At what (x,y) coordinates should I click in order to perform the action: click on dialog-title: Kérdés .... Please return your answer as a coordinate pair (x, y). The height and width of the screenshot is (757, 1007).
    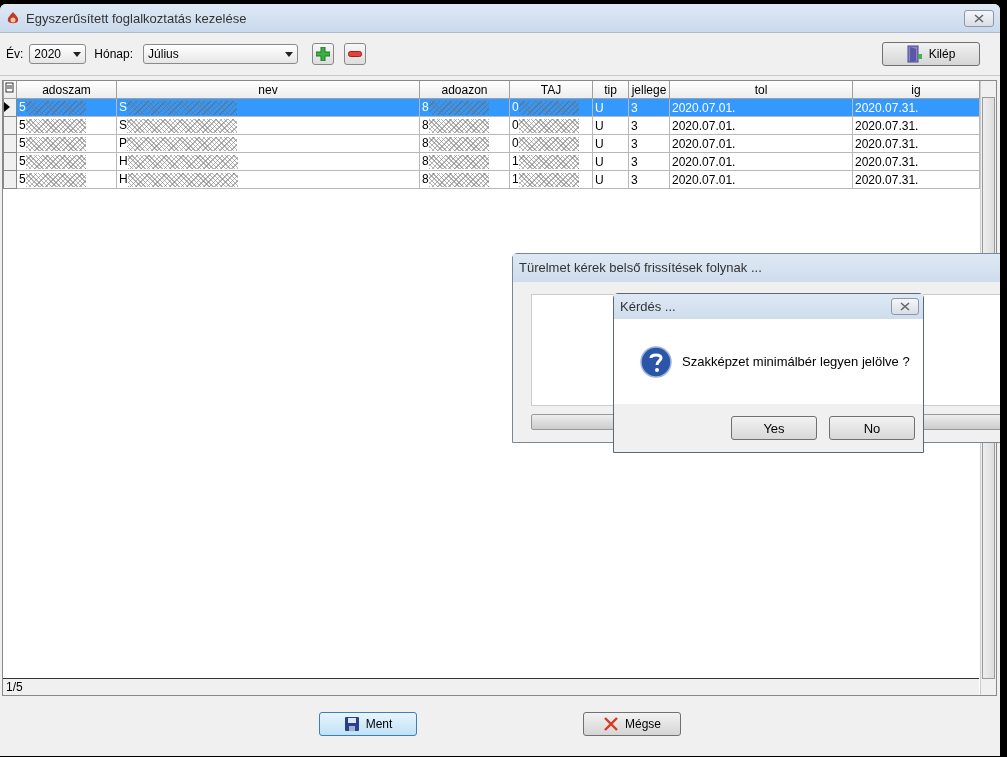
    Looking at the image, I should click on (648, 306).